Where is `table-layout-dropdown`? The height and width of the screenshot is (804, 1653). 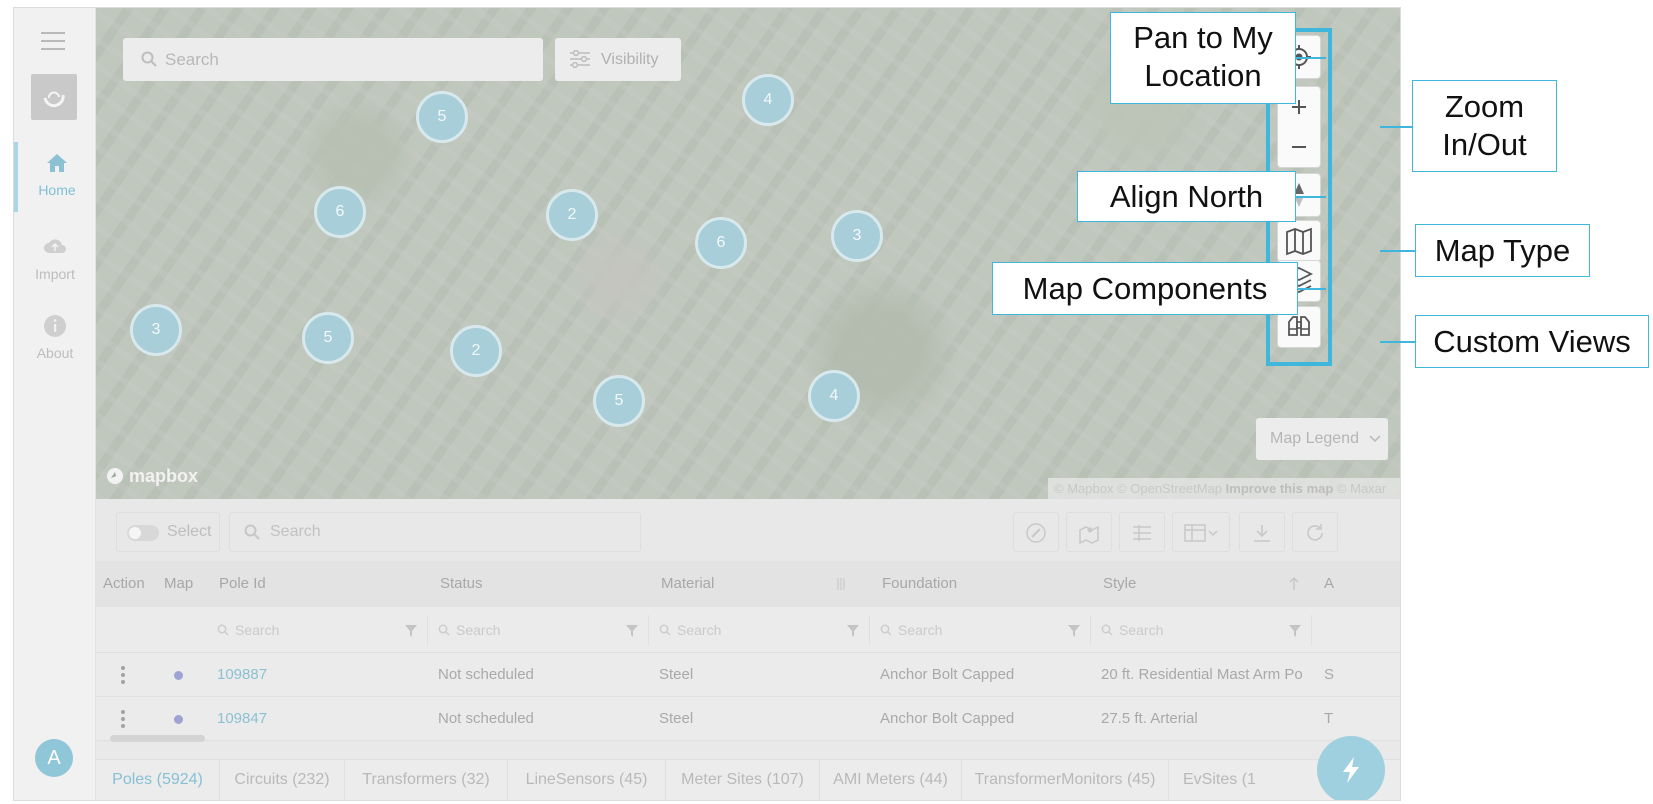 table-layout-dropdown is located at coordinates (1201, 532).